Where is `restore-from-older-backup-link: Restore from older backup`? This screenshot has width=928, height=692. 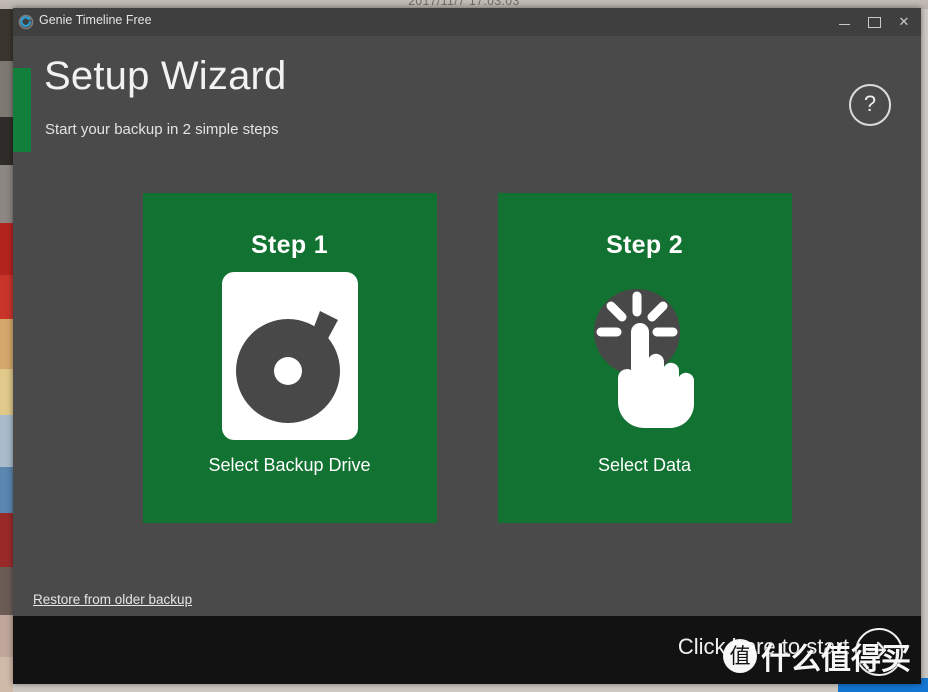 restore-from-older-backup-link: Restore from older backup is located at coordinates (112, 599).